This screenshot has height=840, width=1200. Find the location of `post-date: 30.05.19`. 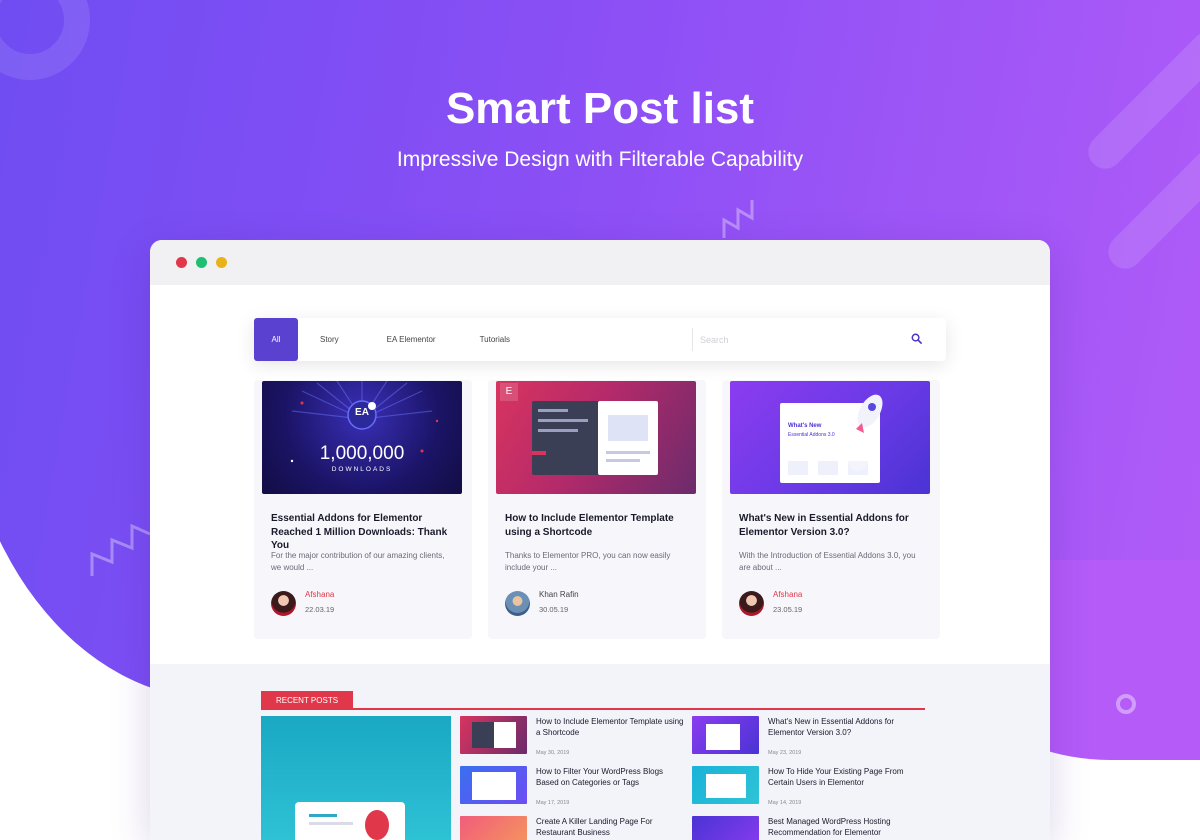

post-date: 30.05.19 is located at coordinates (554, 609).